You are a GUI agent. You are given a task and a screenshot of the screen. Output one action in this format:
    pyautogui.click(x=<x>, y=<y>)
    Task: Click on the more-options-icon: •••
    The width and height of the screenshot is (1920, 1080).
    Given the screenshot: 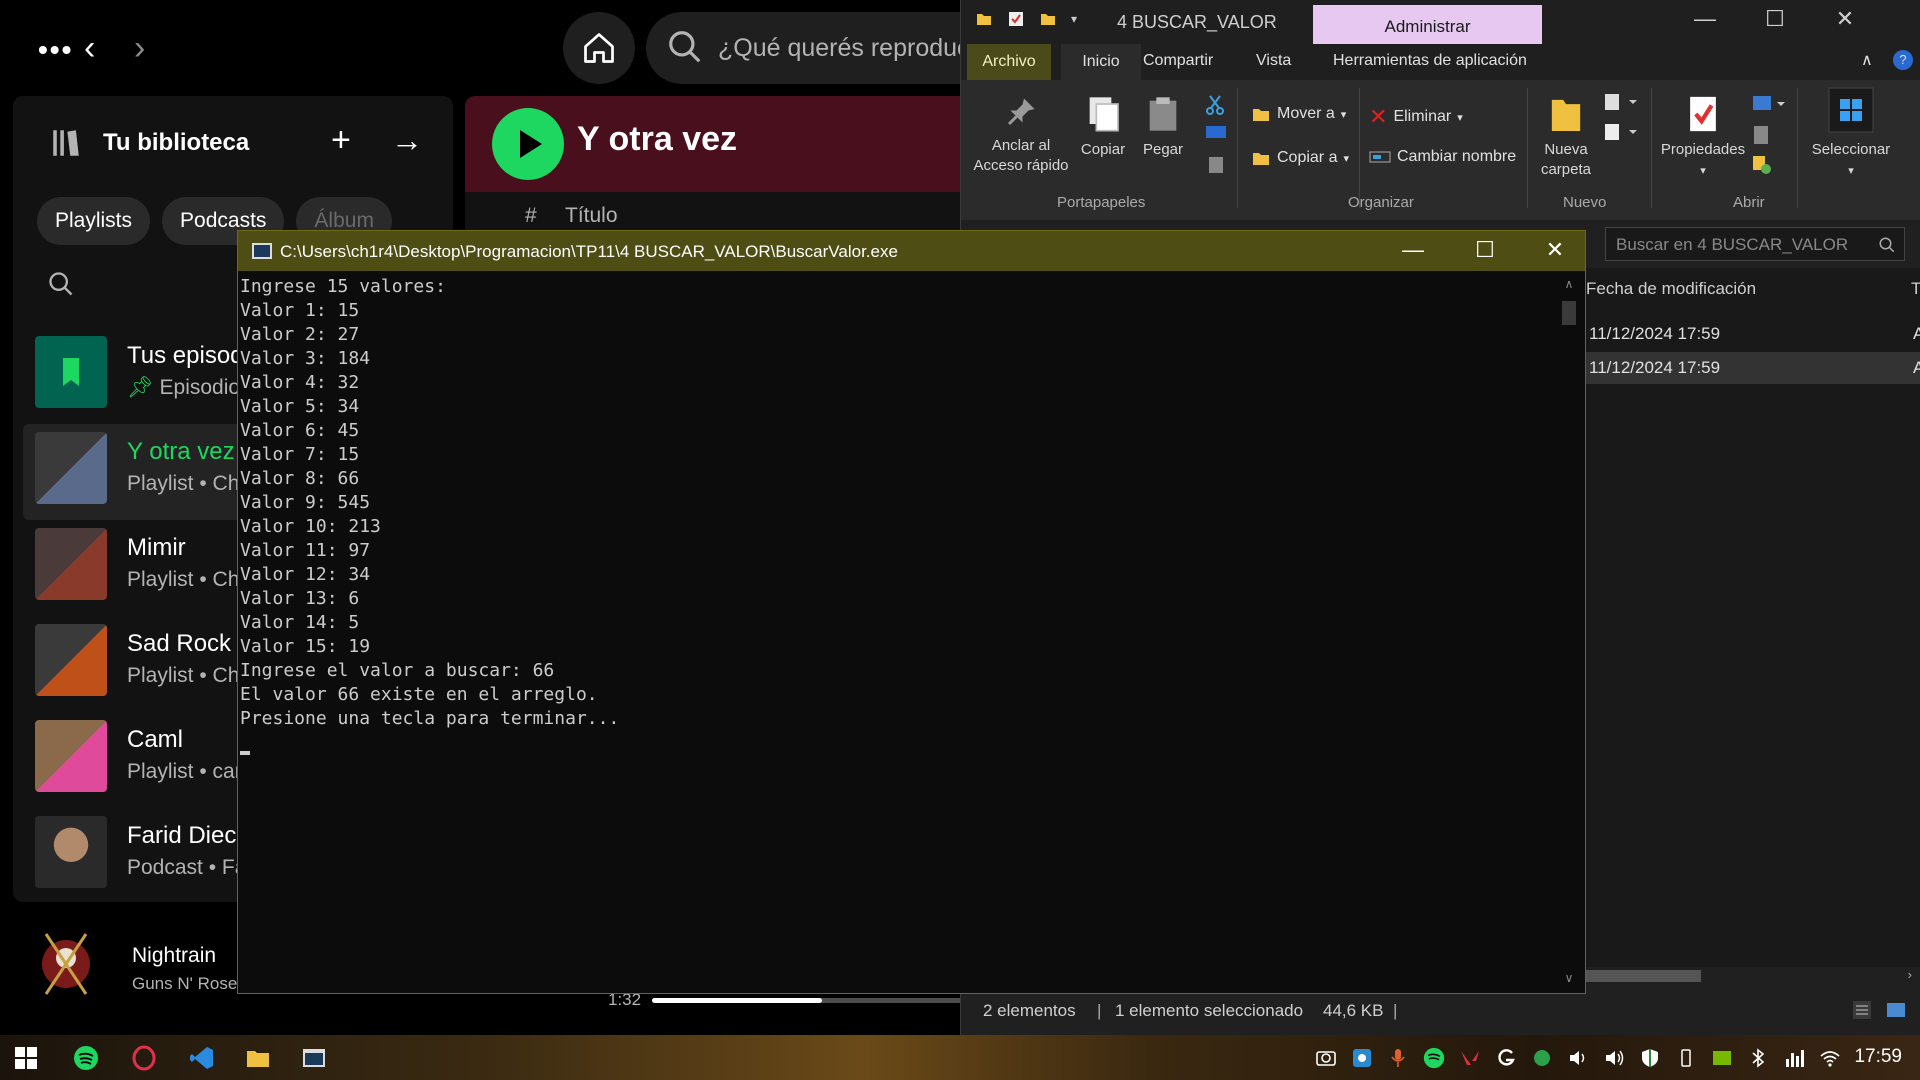 What is the action you would take?
    pyautogui.click(x=55, y=50)
    